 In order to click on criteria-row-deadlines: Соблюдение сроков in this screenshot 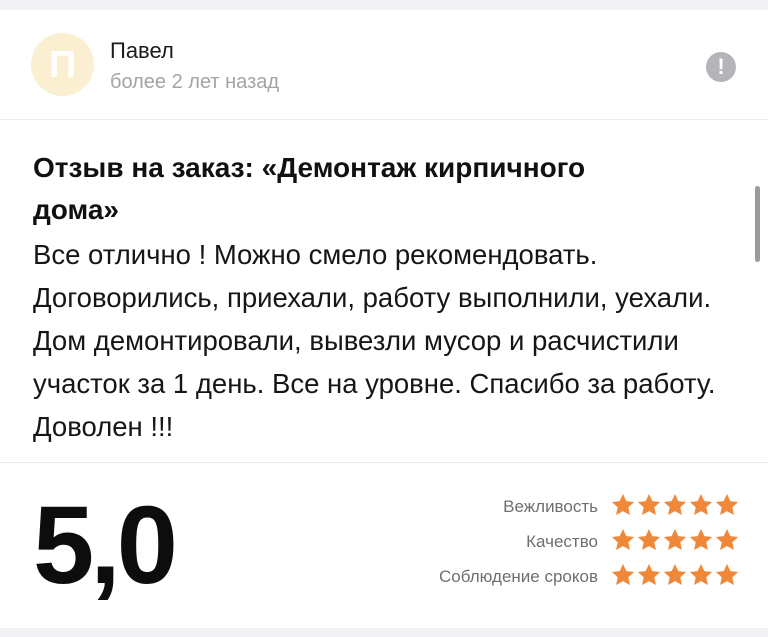, I will do `click(535, 579)`.